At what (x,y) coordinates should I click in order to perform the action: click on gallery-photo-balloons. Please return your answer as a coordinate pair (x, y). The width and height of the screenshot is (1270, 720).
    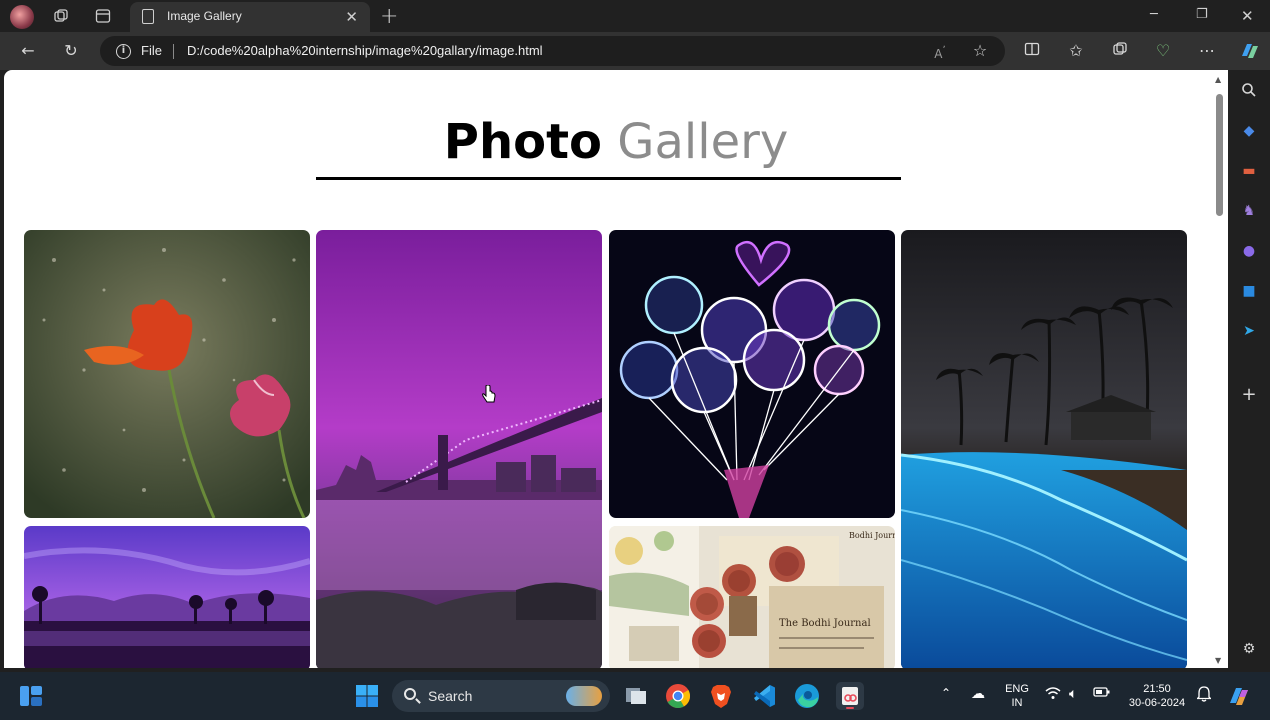
    Looking at the image, I should click on (752, 374).